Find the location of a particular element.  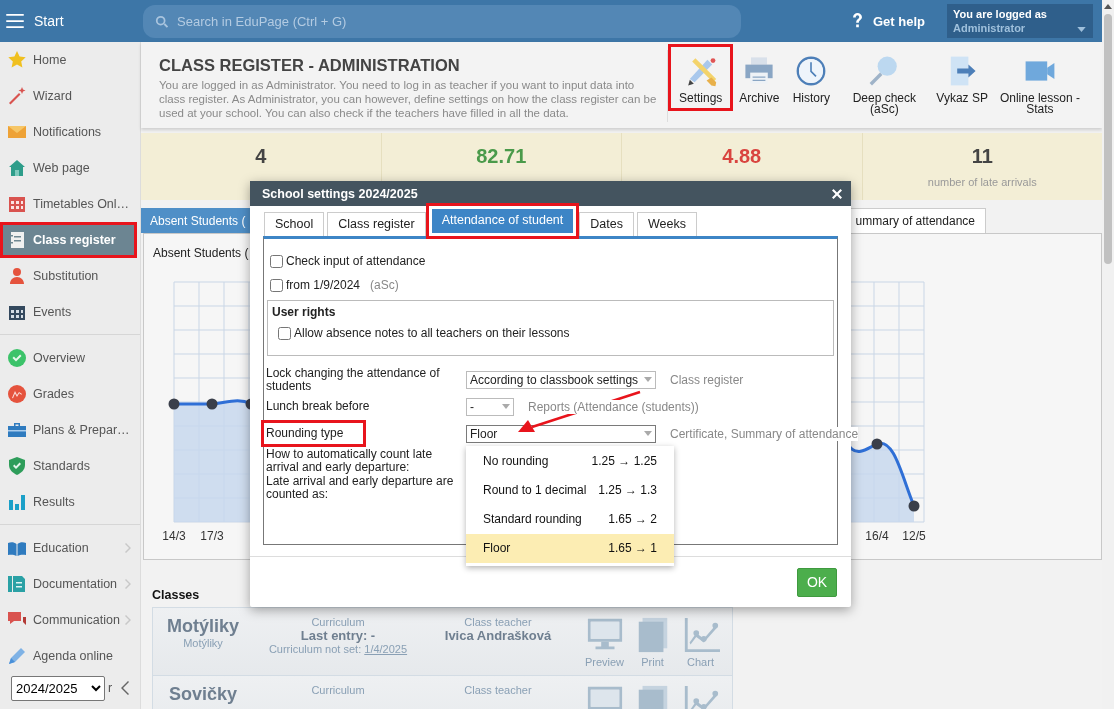

star-icon is located at coordinates (17, 60).